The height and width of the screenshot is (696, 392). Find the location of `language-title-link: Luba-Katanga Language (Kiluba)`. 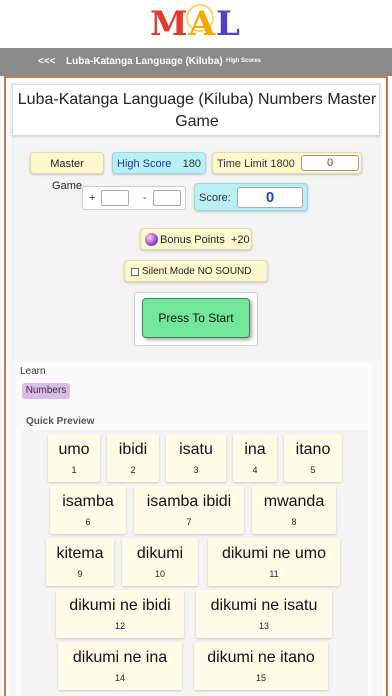

language-title-link: Luba-Katanga Language (Kiluba) is located at coordinates (144, 61).